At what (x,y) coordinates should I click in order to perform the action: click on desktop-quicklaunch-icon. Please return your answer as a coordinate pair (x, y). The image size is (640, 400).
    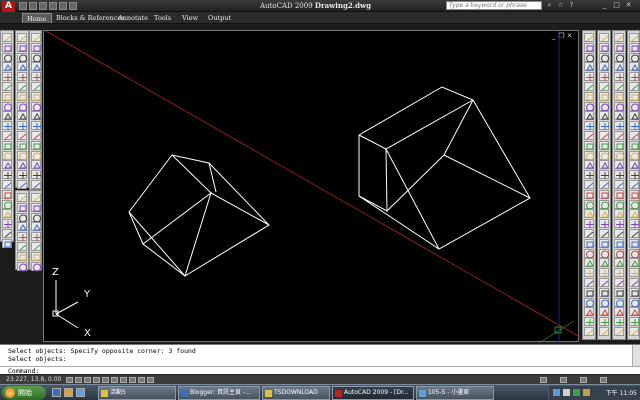
    Looking at the image, I should click on (80, 392).